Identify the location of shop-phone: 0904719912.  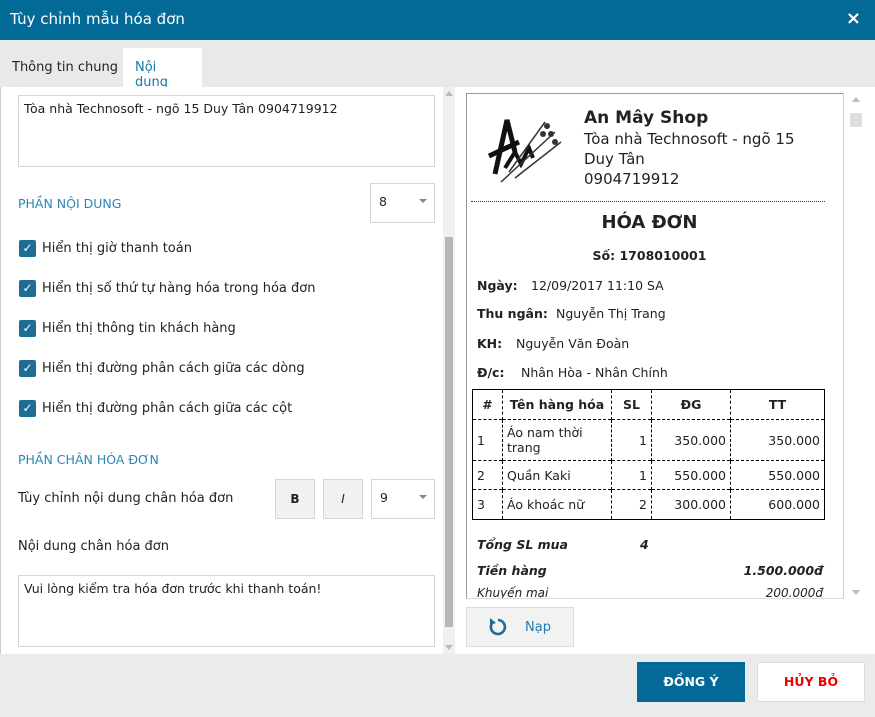
(632, 179).